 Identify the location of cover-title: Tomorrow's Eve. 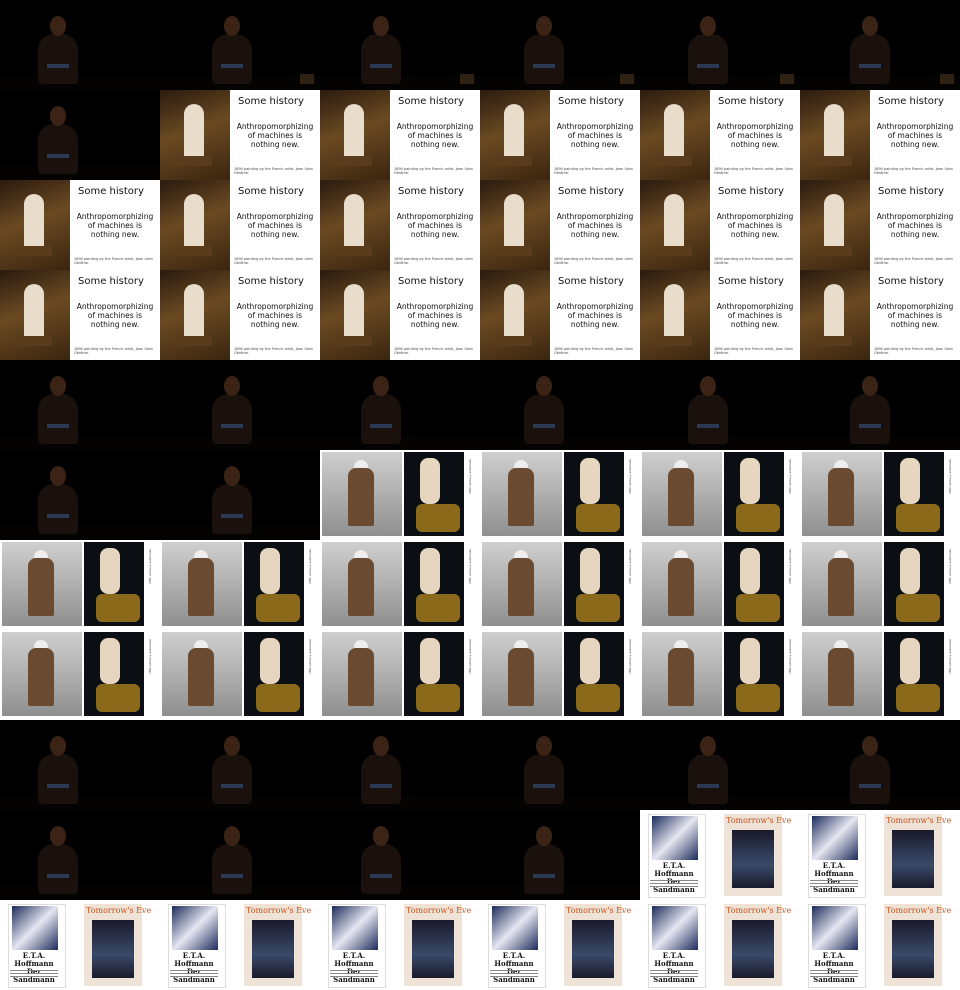
(279, 910).